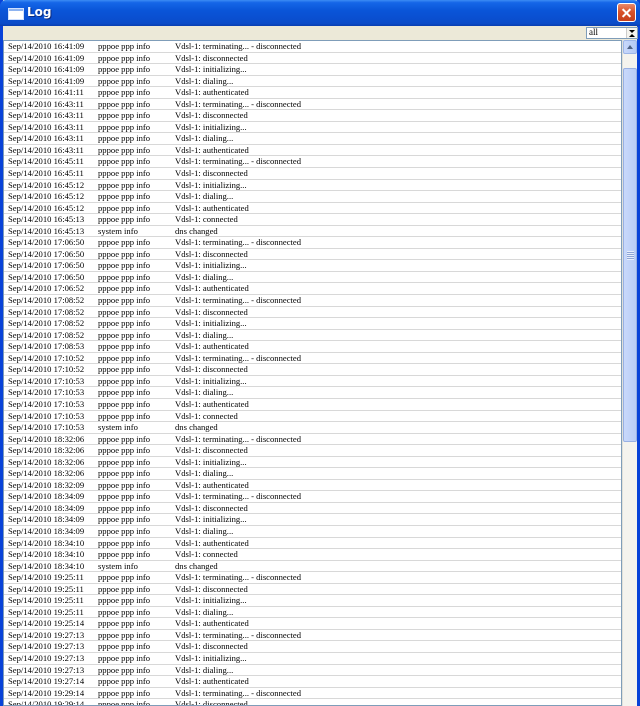  I want to click on vertical-scrollbar, so click(629, 373).